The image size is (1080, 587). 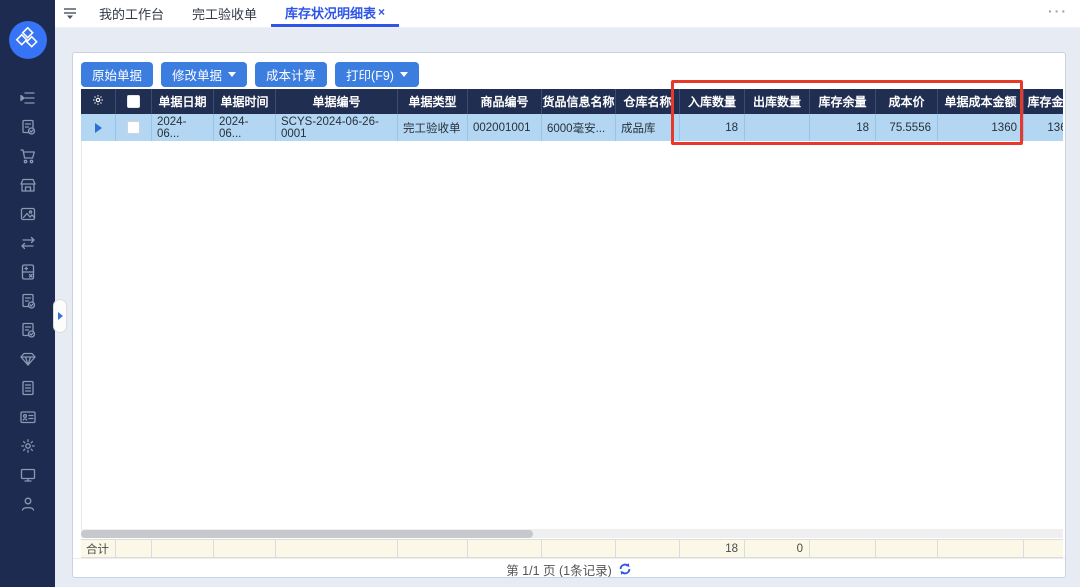 What do you see at coordinates (648, 101) in the screenshot?
I see `header-warehouse-name: 仓库名称` at bounding box center [648, 101].